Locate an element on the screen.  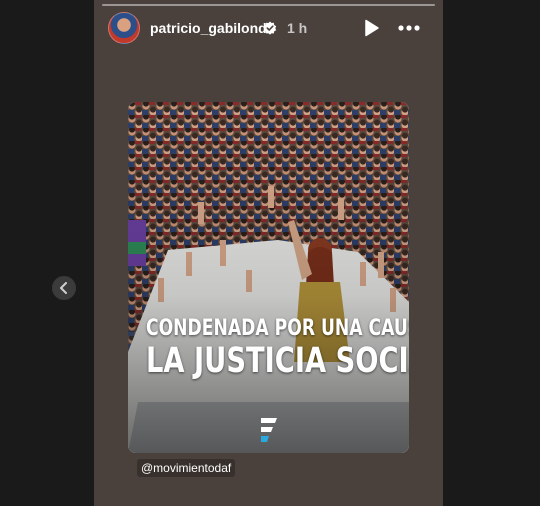
more-options-icon is located at coordinates (409, 28).